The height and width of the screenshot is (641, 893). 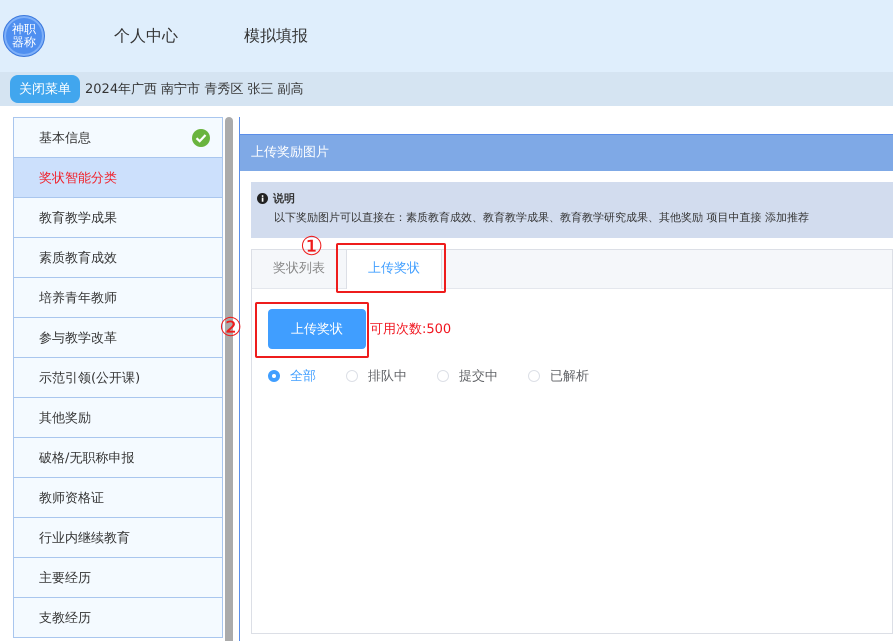 I want to click on sidebar-item: 示范引领(公开课), so click(x=118, y=378).